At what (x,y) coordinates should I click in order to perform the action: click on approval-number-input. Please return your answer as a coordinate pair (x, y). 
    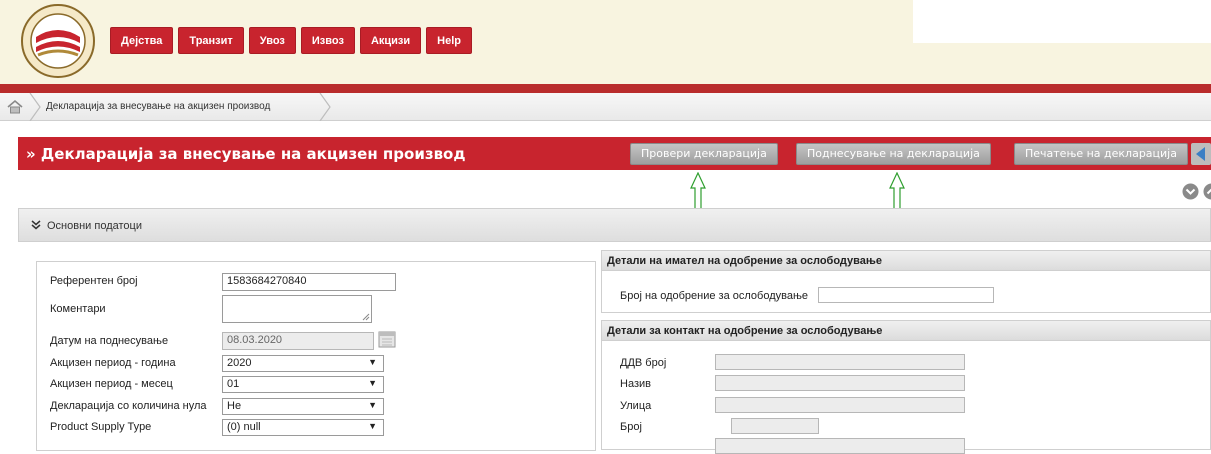
    Looking at the image, I should click on (906, 295).